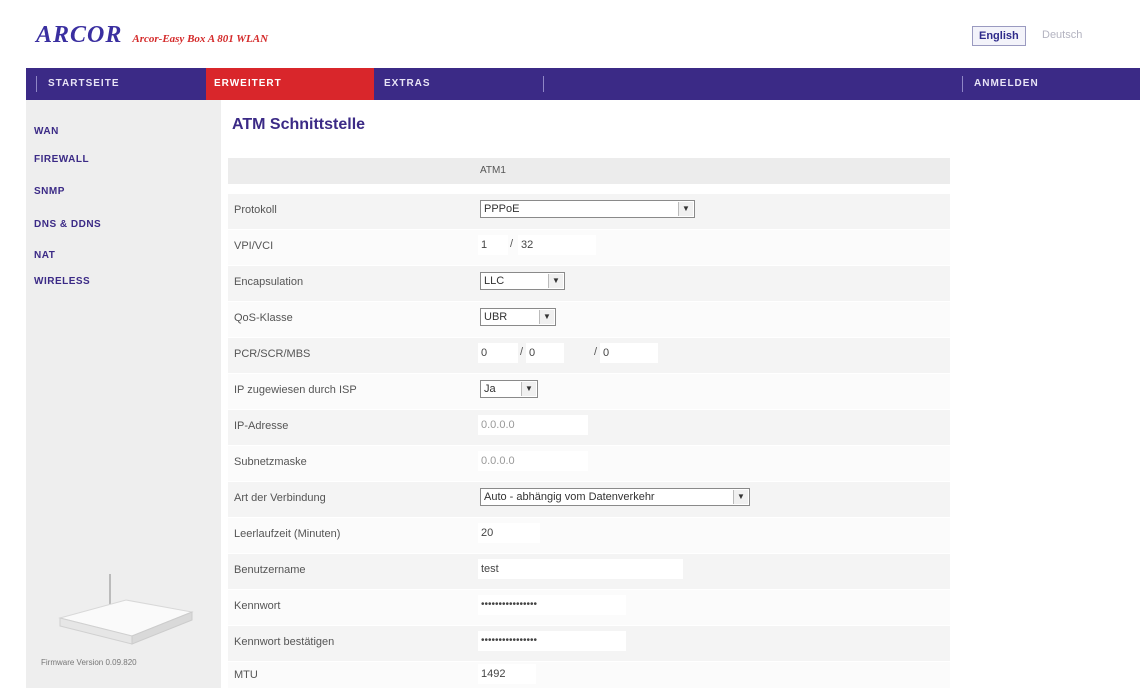  I want to click on encapsulation-value: LLC, so click(494, 281).